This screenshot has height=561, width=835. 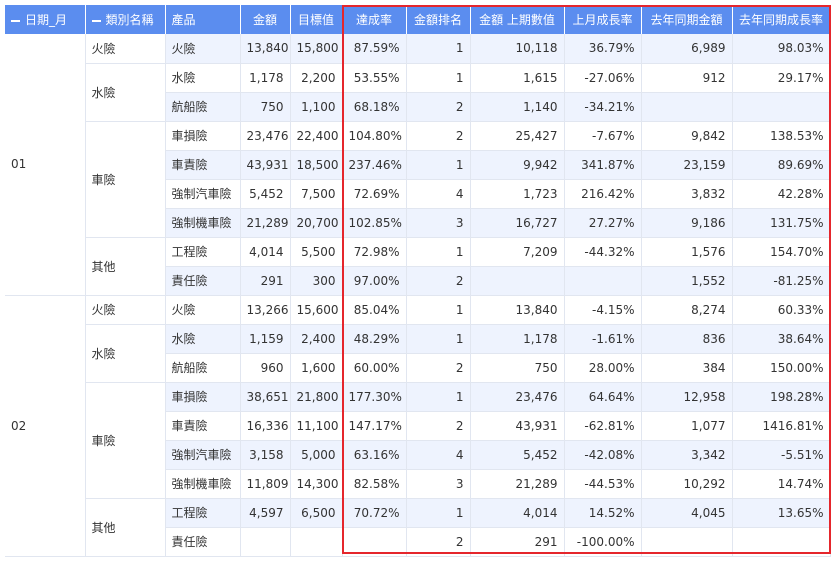 I want to click on achievement-rate-cell: 237.46%, so click(x=374, y=165).